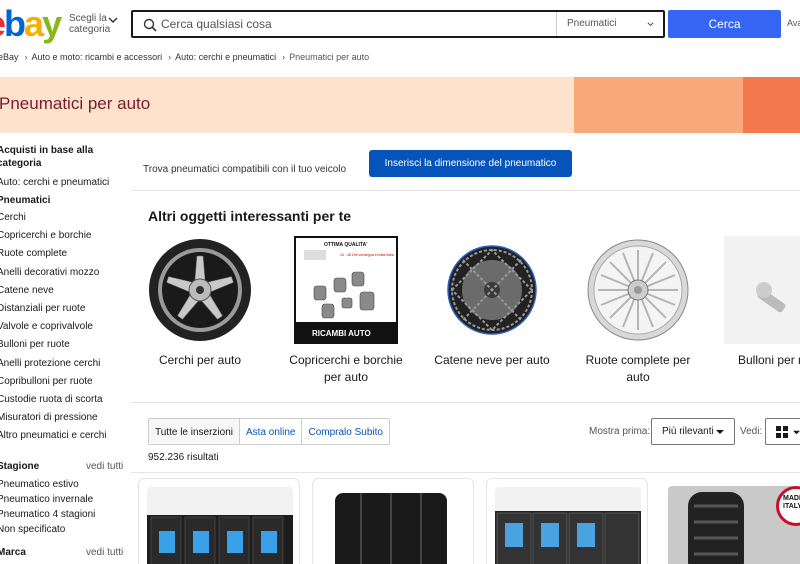 Image resolution: width=800 pixels, height=564 pixels. I want to click on tab-buy-it-now: Compralo Subito, so click(345, 431).